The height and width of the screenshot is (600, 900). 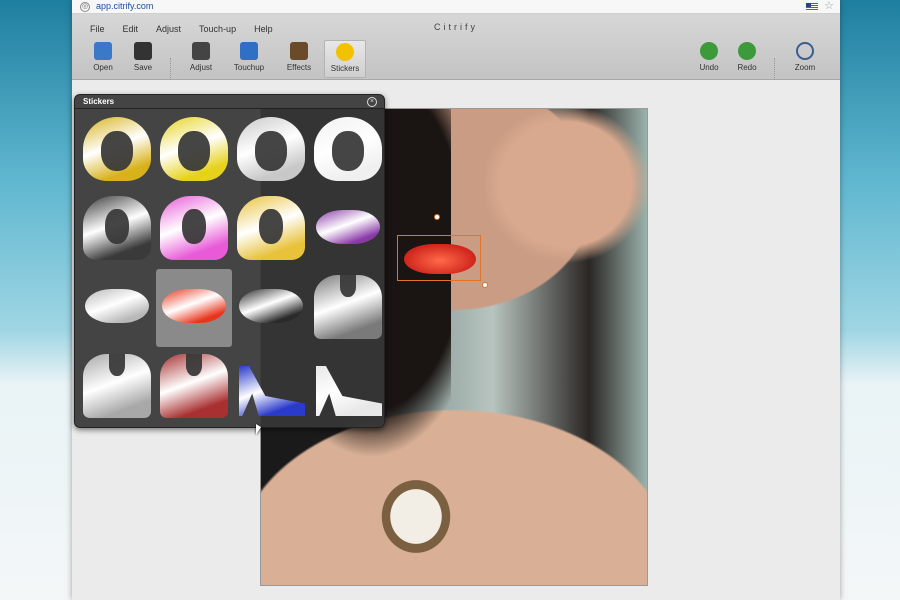 I want to click on adjust-icon, so click(x=201, y=51).